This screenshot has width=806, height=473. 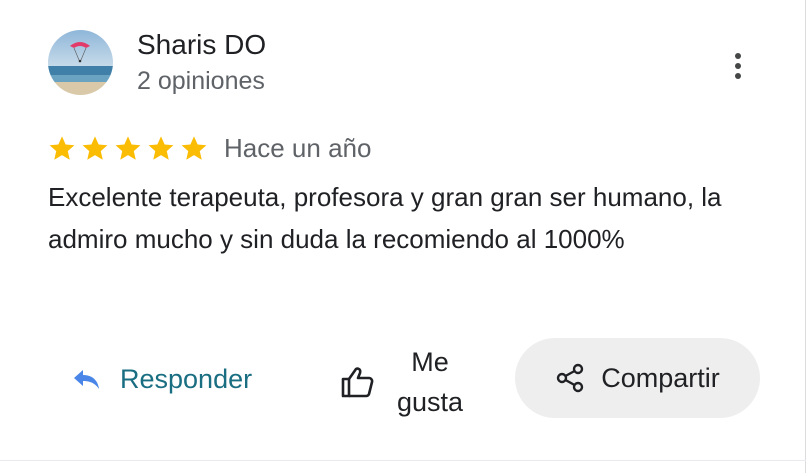 I want to click on author-review-count: 2 opiniones, so click(x=201, y=81).